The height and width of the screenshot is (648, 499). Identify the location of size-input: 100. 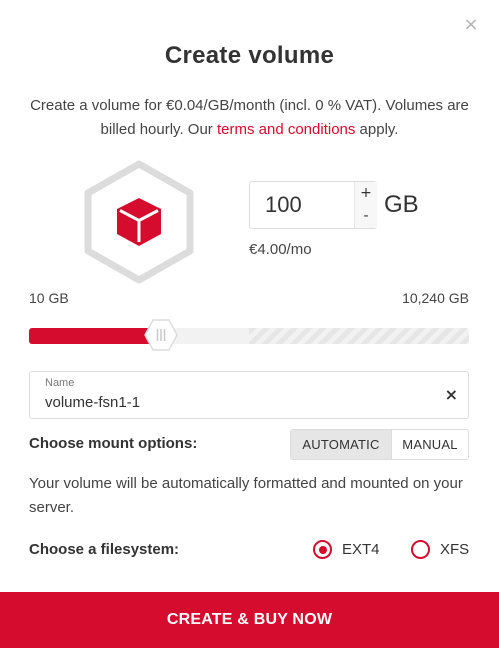
(302, 205).